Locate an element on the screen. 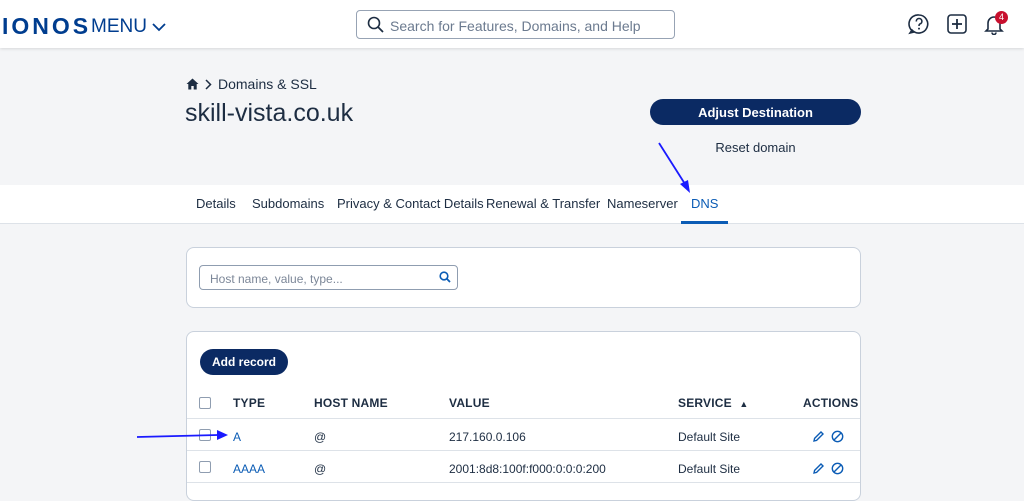 Image resolution: width=1024 pixels, height=501 pixels. select-all-checkbox is located at coordinates (205, 403).